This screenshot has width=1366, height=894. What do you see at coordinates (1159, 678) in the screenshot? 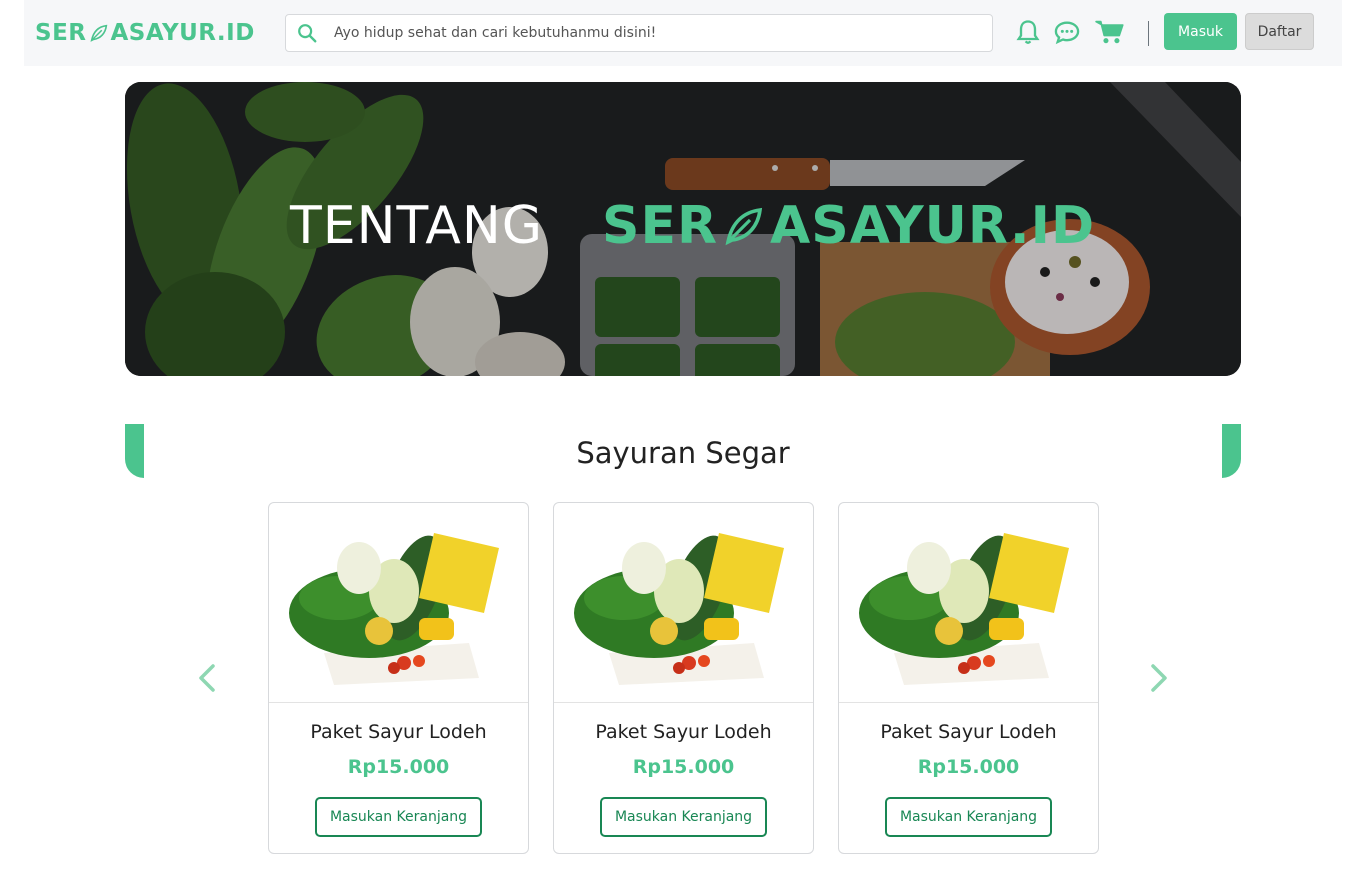
I see `chevron-right-icon` at bounding box center [1159, 678].